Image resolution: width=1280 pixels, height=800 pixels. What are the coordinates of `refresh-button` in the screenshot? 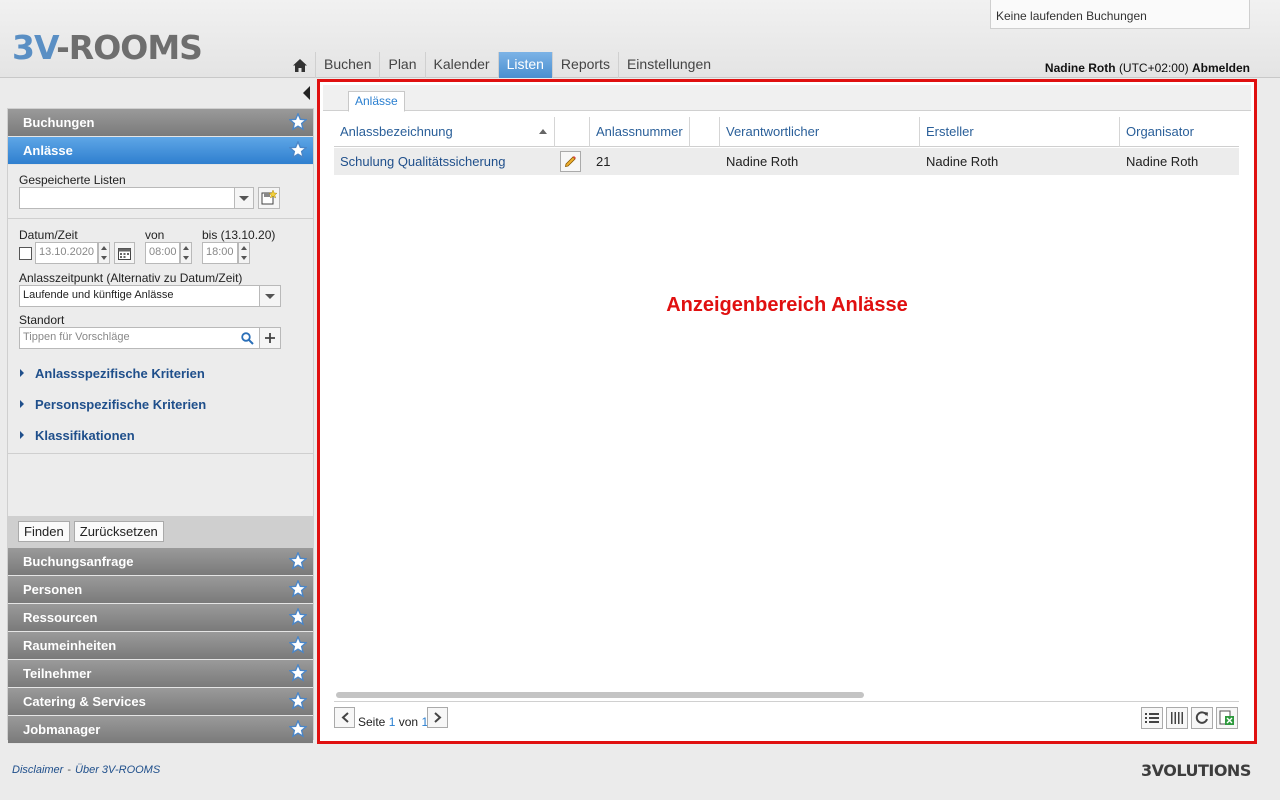 It's located at (1202, 718).